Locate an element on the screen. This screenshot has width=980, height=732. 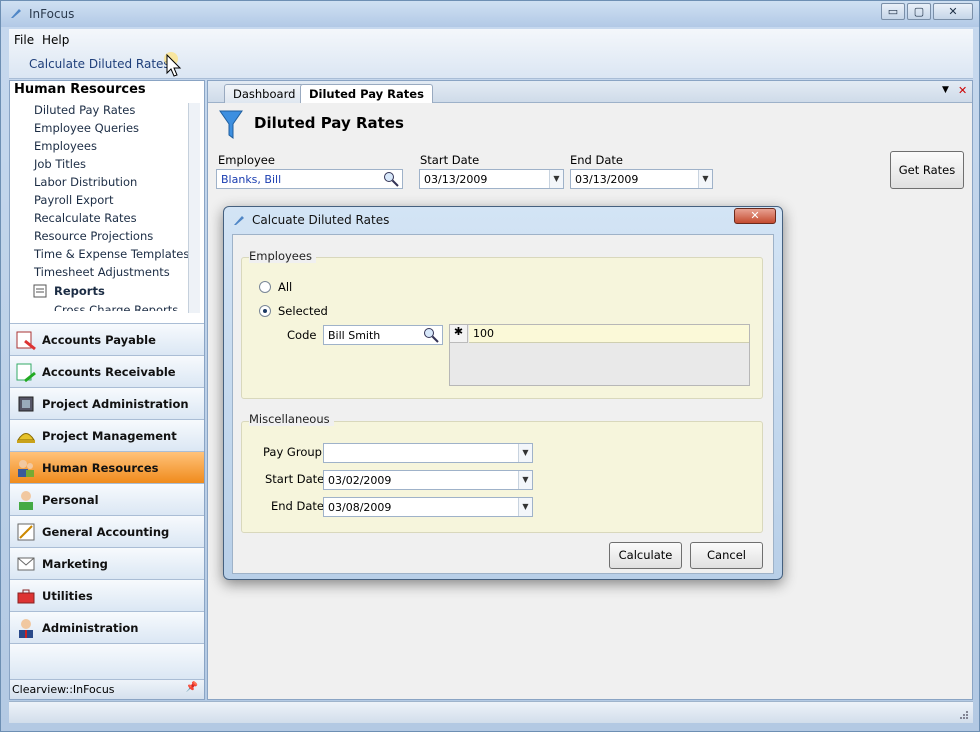
grid-cell: 100 is located at coordinates (483, 333).